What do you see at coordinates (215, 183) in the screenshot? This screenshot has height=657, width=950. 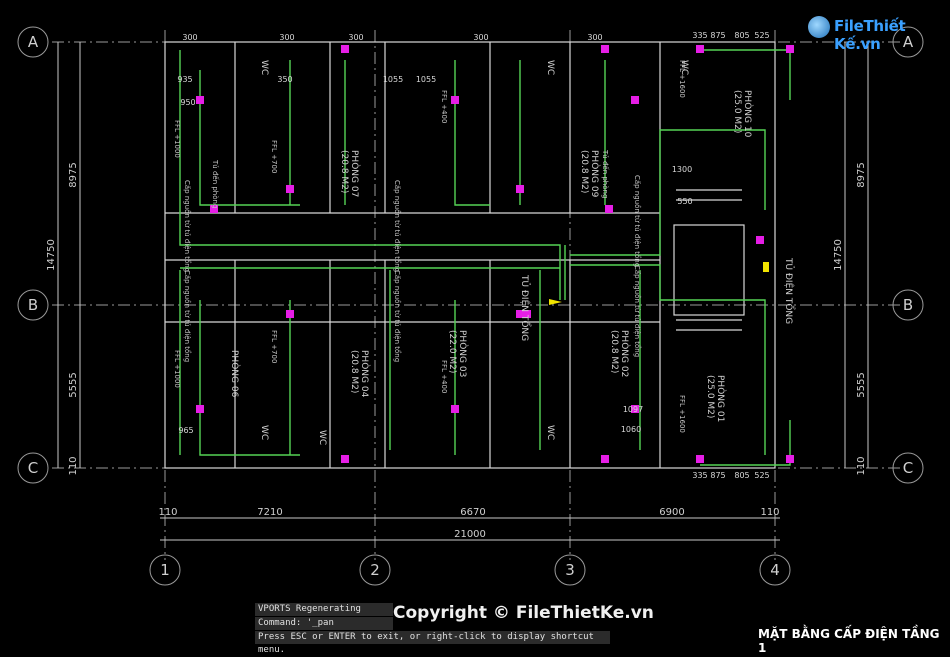 I see `to-room-1: Tủ đến phòng` at bounding box center [215, 183].